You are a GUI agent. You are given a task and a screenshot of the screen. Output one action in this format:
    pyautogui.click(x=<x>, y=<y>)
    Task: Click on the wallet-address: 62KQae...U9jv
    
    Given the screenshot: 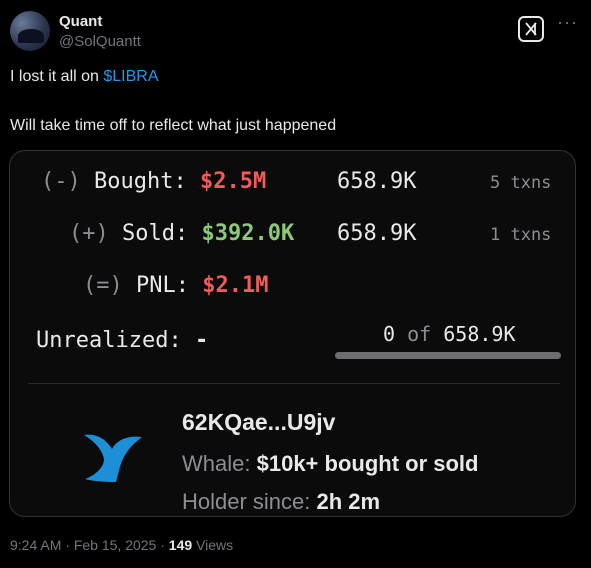 What is the action you would take?
    pyautogui.click(x=258, y=422)
    